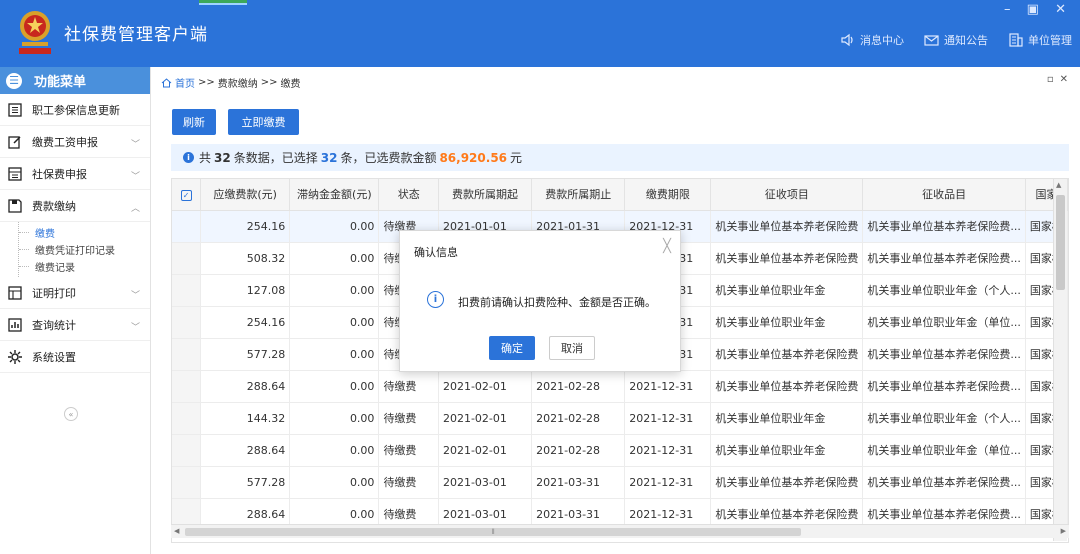 The width and height of the screenshot is (1080, 554). I want to click on sidebar-item-fee-payment: 费款缴纳 ︿, so click(75, 206).